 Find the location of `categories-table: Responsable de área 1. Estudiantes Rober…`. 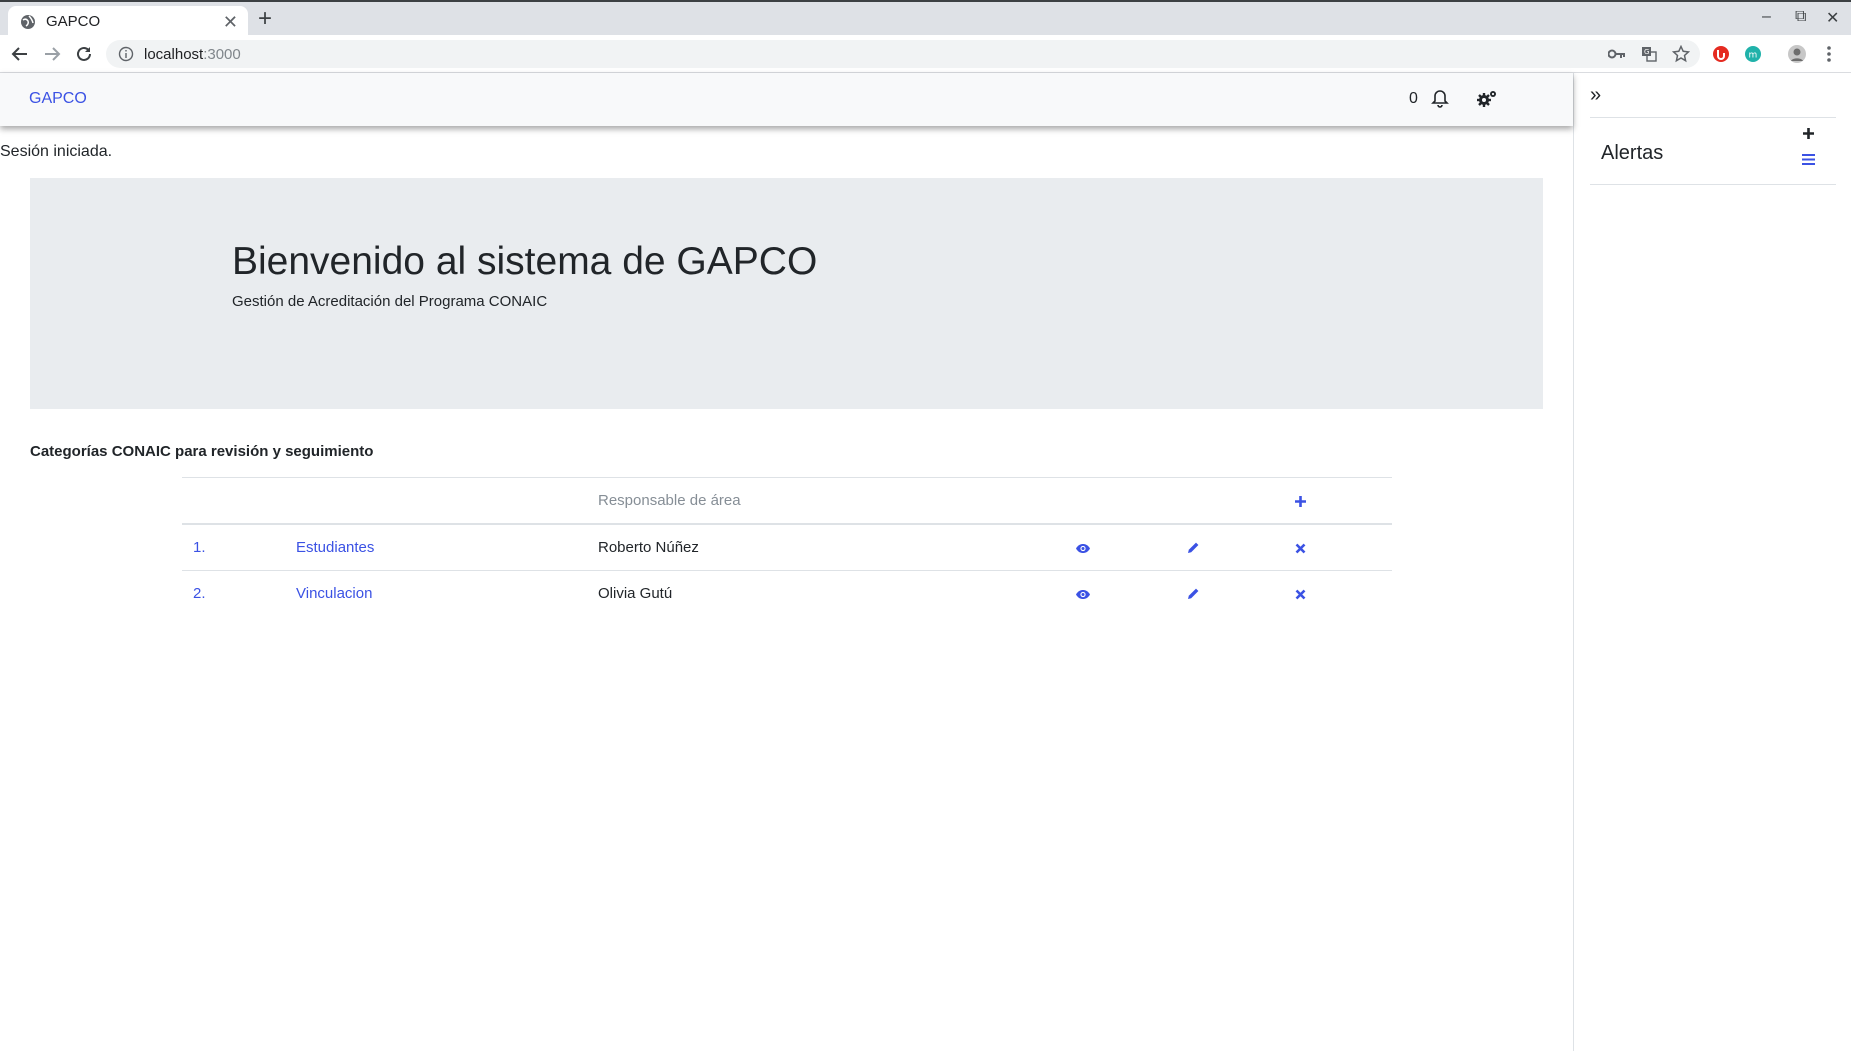

categories-table: Responsable de área 1. Estudiantes Rober… is located at coordinates (787, 546).